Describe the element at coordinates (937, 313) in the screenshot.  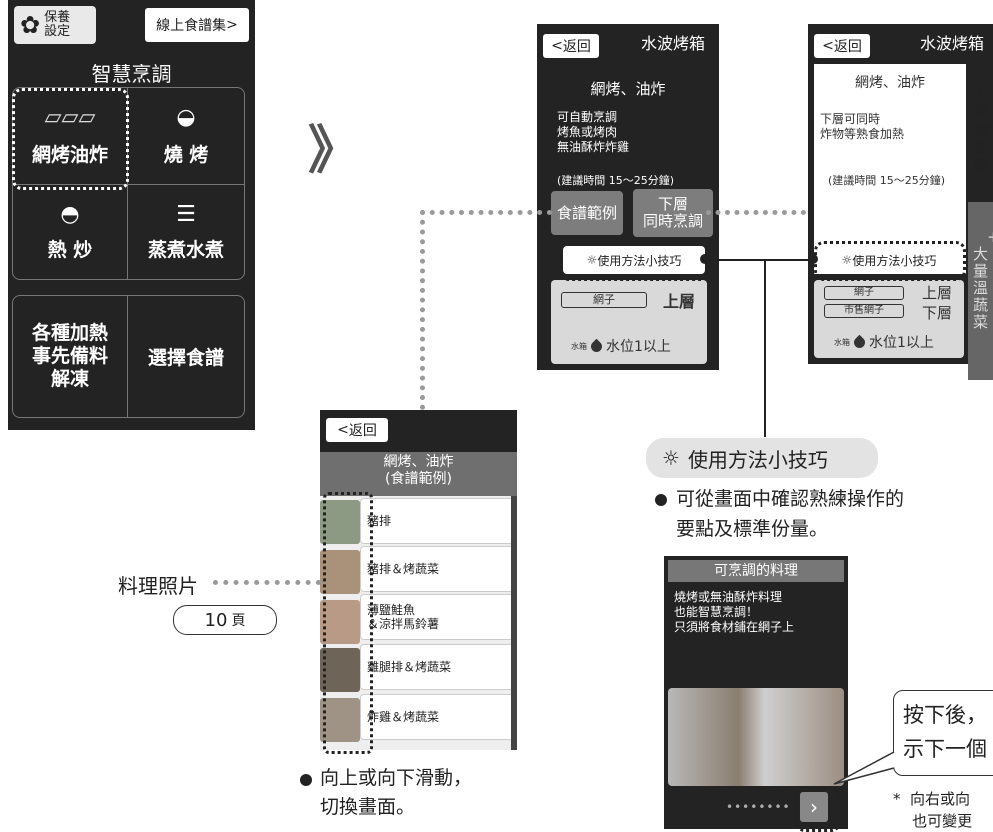
I see `rack-level: 下層` at that location.